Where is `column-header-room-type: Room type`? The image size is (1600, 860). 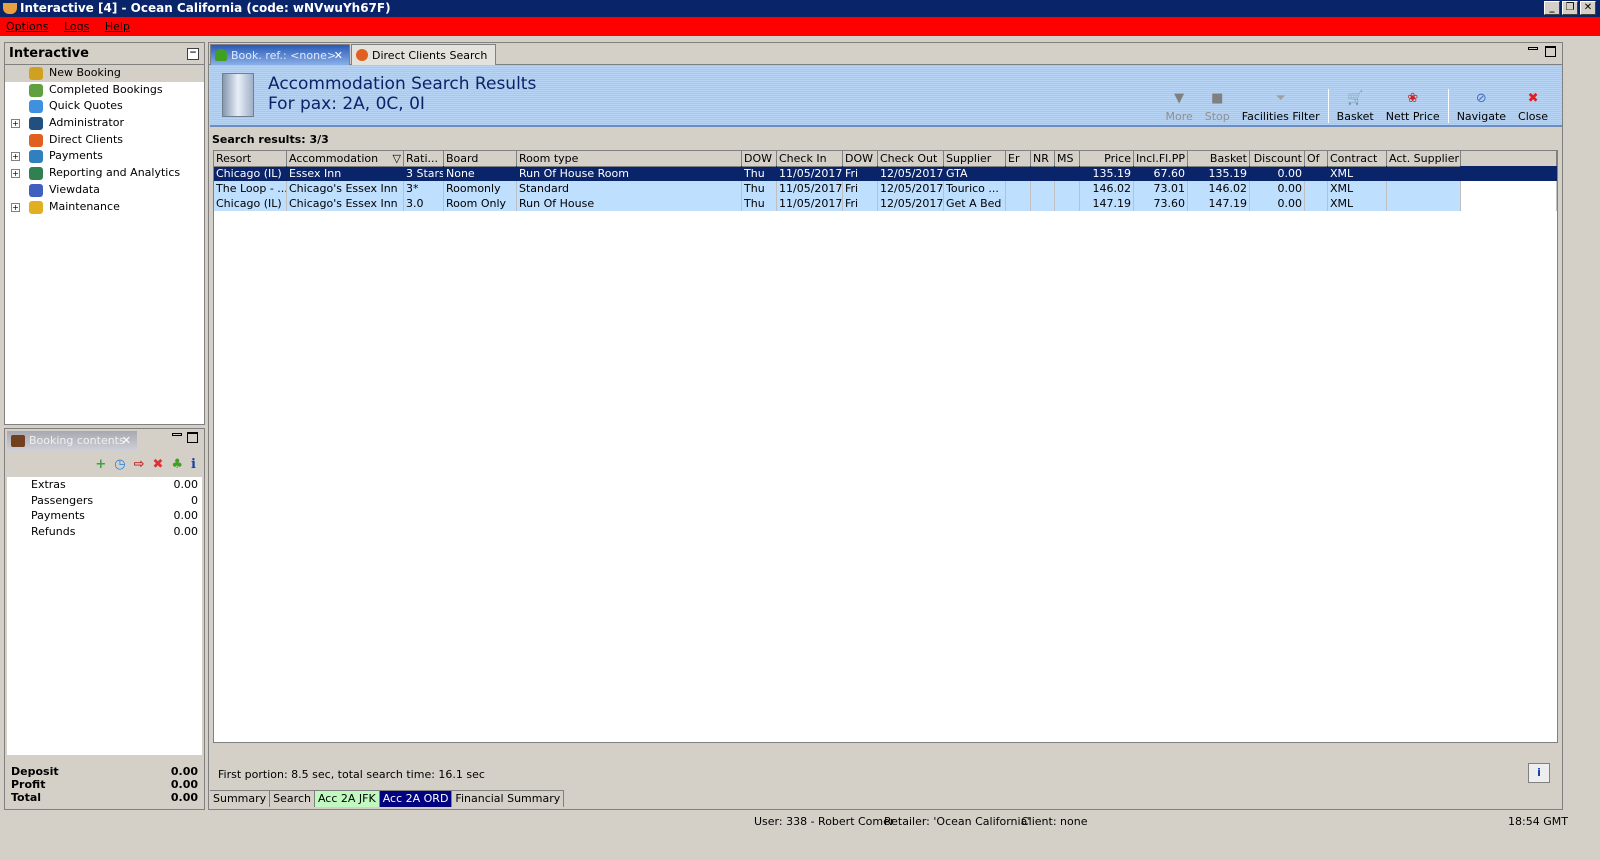
column-header-room-type: Room type is located at coordinates (629, 159).